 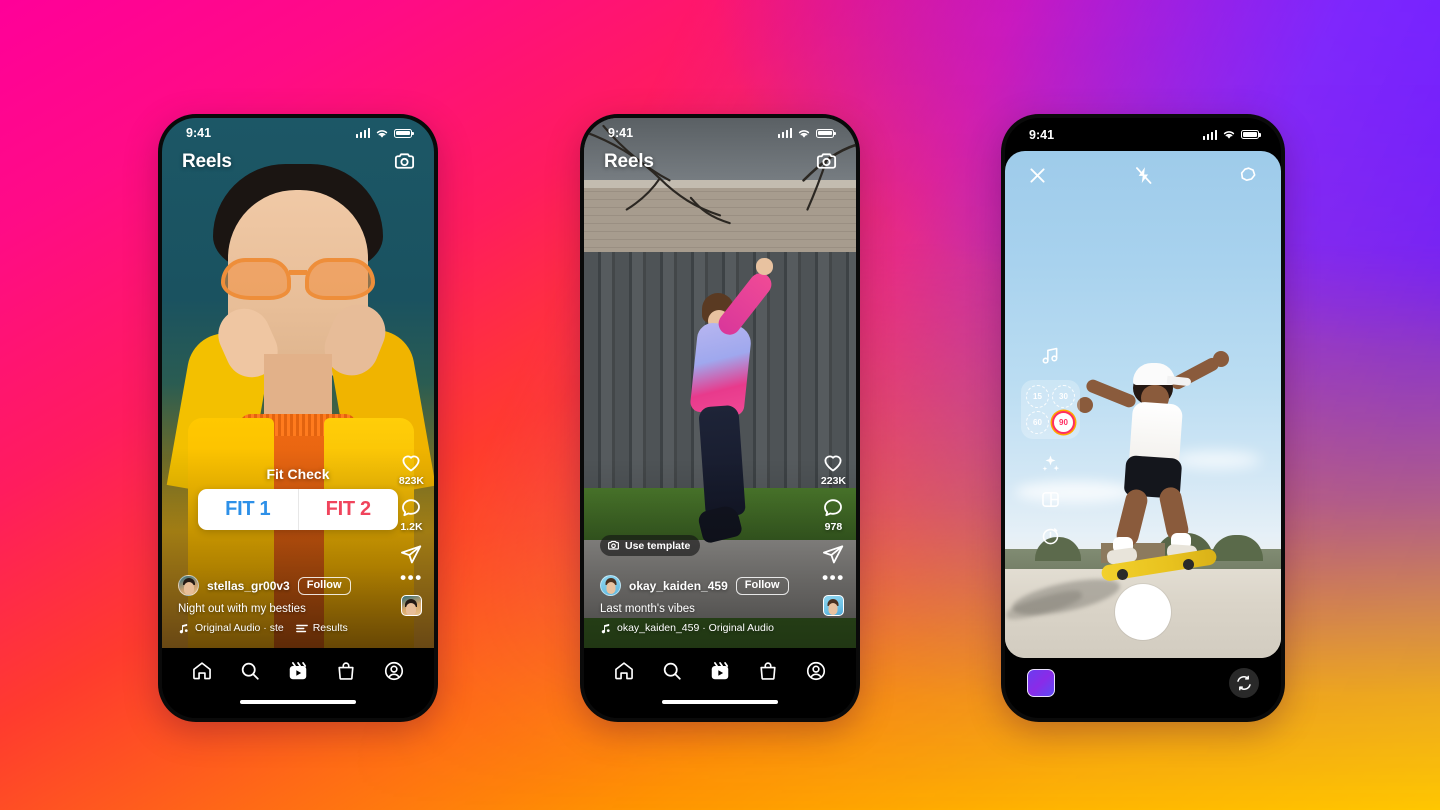 What do you see at coordinates (1244, 683) in the screenshot?
I see `camera-flip-icon` at bounding box center [1244, 683].